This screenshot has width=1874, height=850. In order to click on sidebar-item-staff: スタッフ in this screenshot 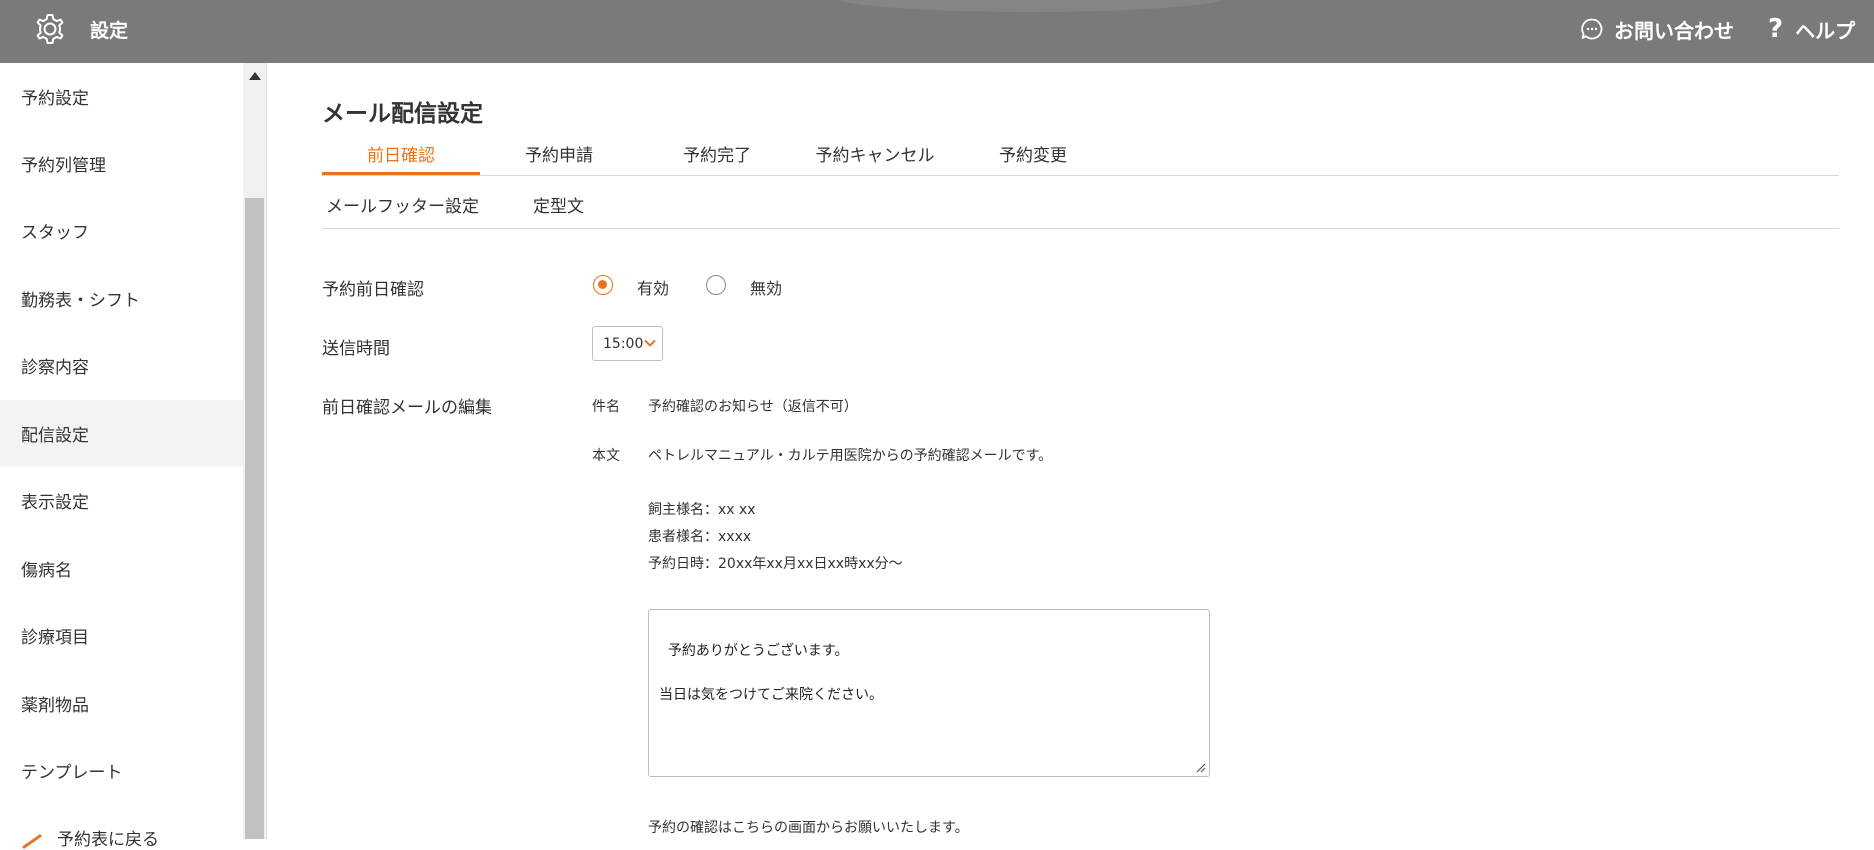, I will do `click(121, 230)`.